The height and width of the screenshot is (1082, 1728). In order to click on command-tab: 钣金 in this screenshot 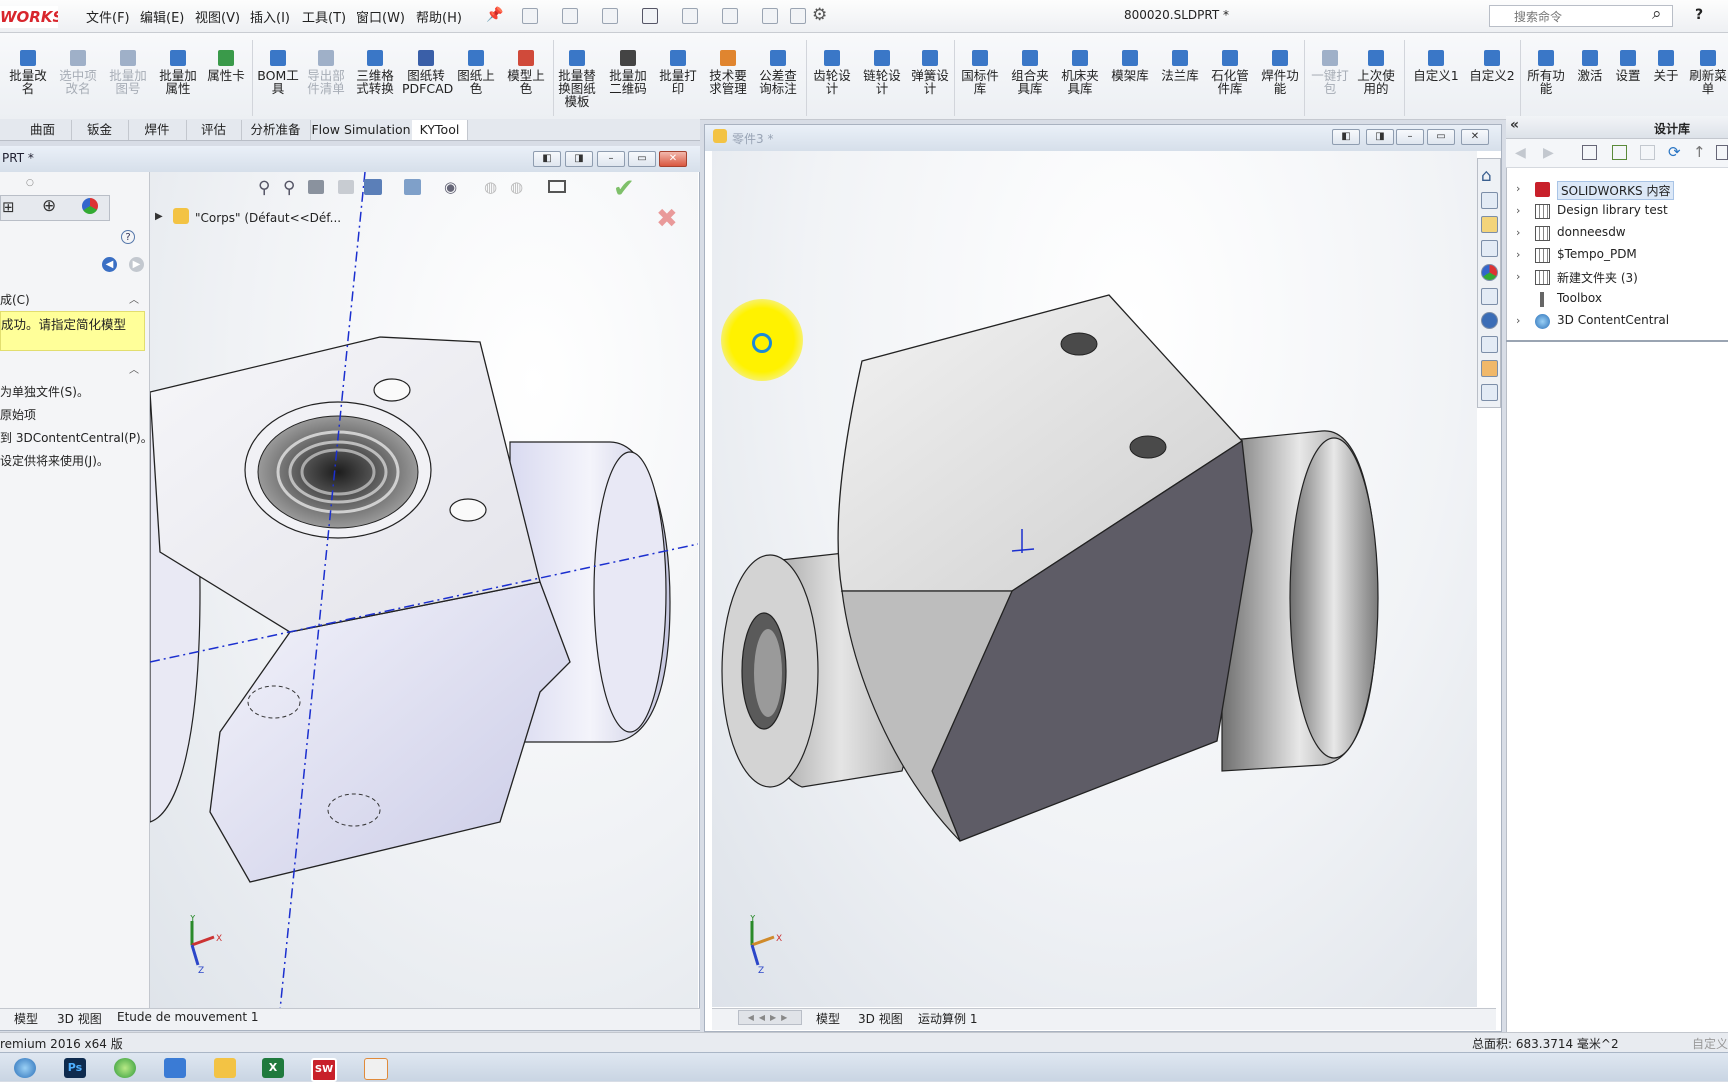, I will do `click(100, 130)`.